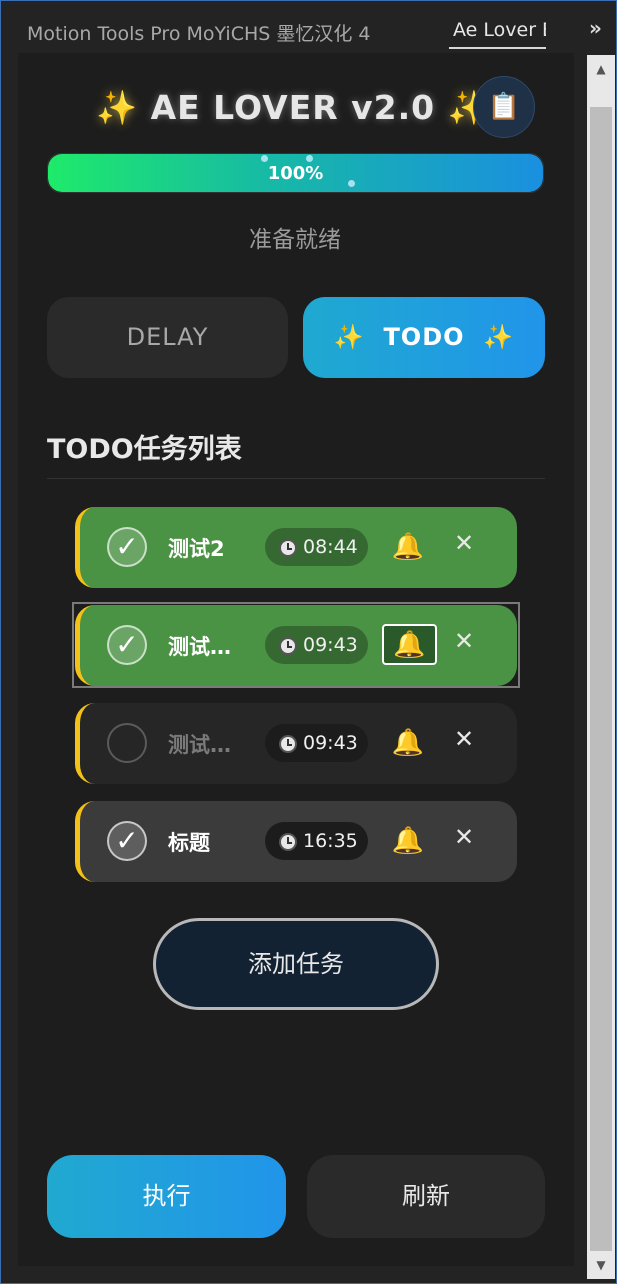  What do you see at coordinates (330, 547) in the screenshot?
I see `todo-time-text: 08:44` at bounding box center [330, 547].